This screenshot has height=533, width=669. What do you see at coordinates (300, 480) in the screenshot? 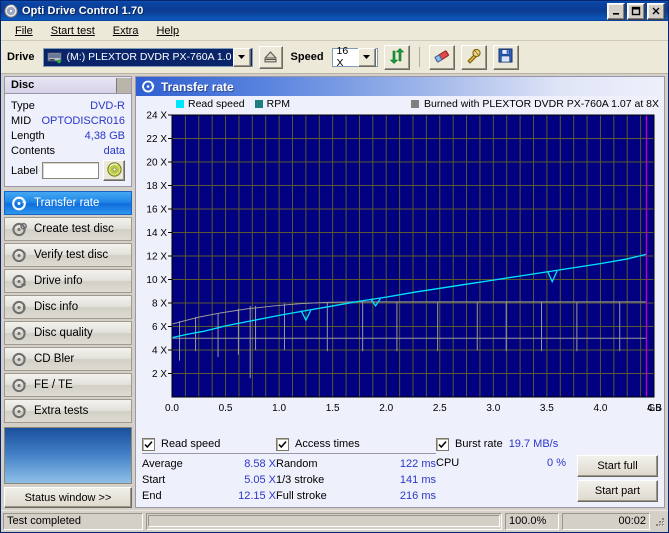
I see `access-times-third-stroke-key: 1/3 stroke` at bounding box center [300, 480].